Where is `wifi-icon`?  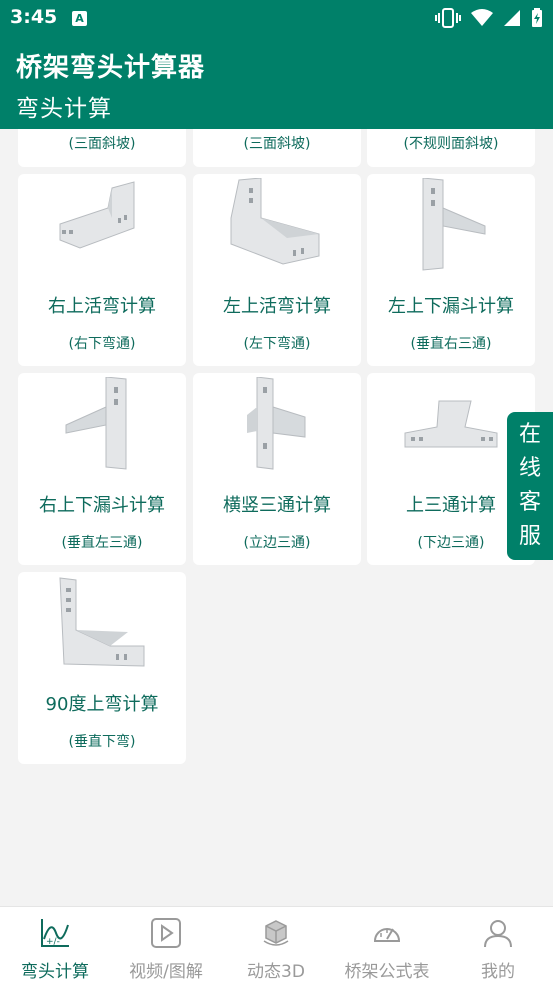 wifi-icon is located at coordinates (482, 17).